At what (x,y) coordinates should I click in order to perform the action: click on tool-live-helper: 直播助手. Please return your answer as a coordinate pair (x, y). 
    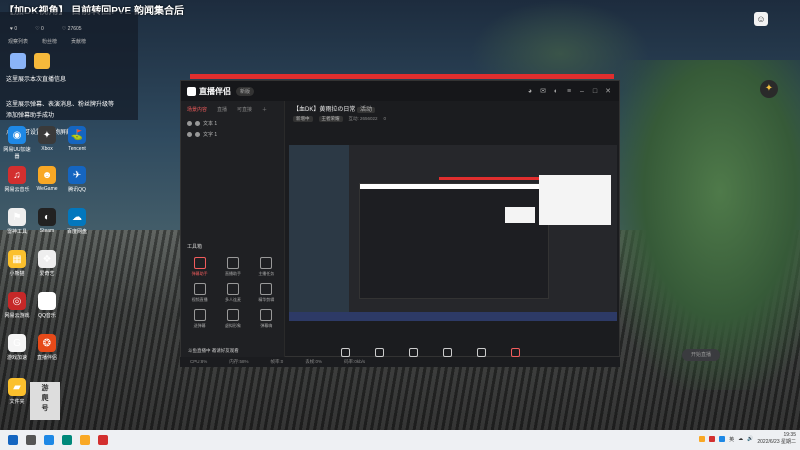
    Looking at the image, I should click on (232, 267).